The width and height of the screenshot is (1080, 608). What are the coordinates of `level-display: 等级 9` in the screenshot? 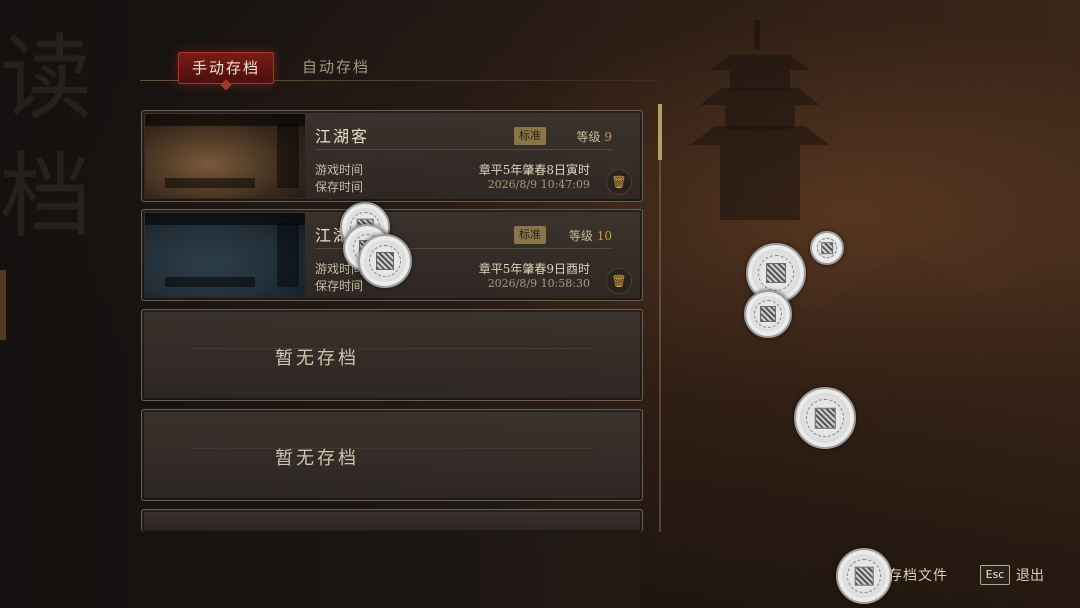 It's located at (594, 136).